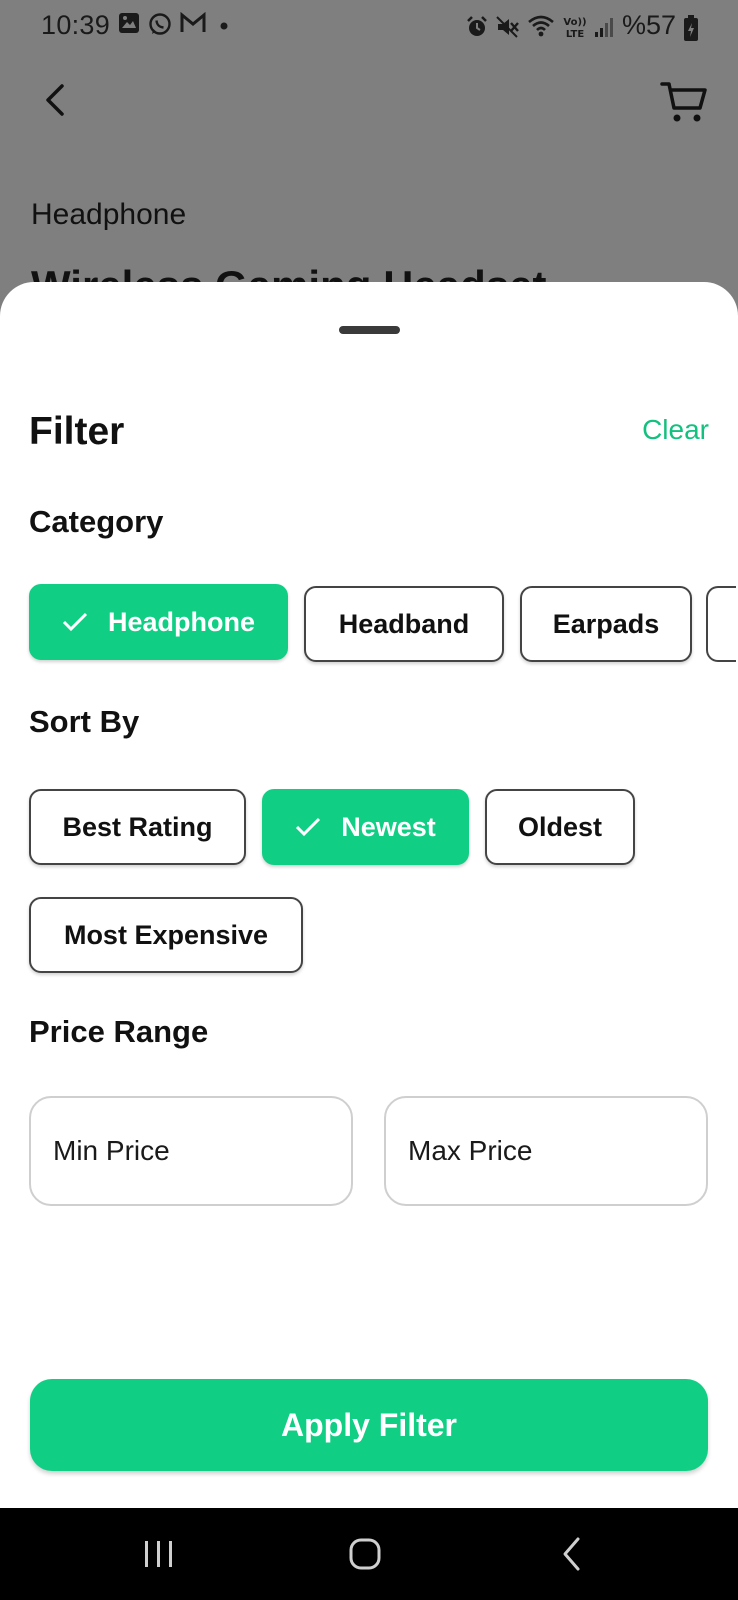  What do you see at coordinates (224, 26) in the screenshot?
I see `dot-icon` at bounding box center [224, 26].